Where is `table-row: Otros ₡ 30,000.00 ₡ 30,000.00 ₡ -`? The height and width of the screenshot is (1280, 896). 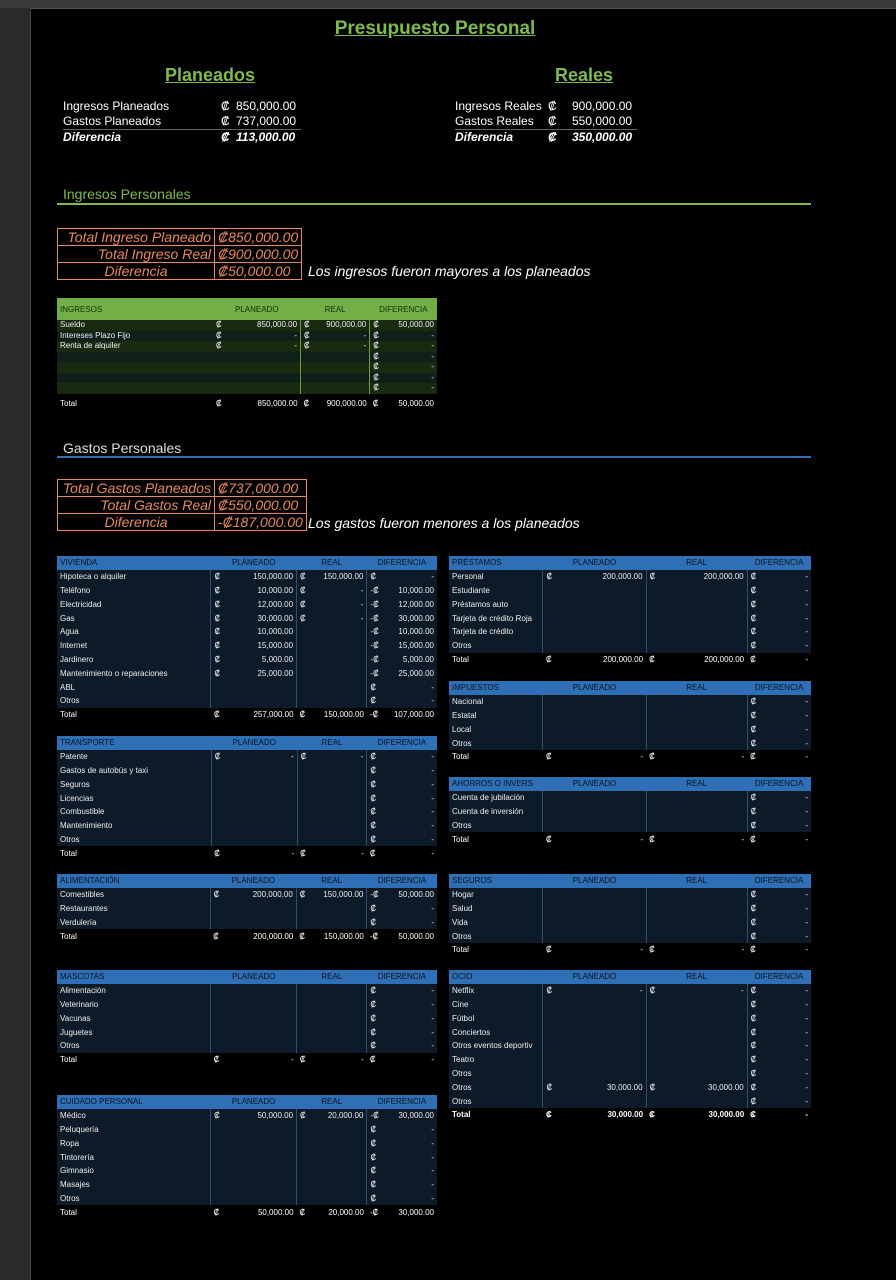 table-row: Otros ₡ 30,000.00 ₡ 30,000.00 ₡ - is located at coordinates (630, 1087).